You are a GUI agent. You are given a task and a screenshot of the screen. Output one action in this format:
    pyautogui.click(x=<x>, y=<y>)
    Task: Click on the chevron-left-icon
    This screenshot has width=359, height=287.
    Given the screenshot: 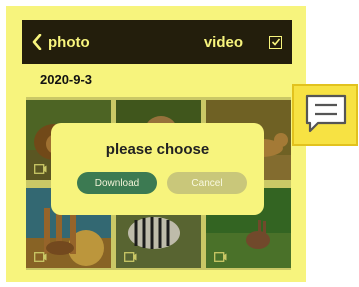 What is the action you would take?
    pyautogui.click(x=37, y=42)
    